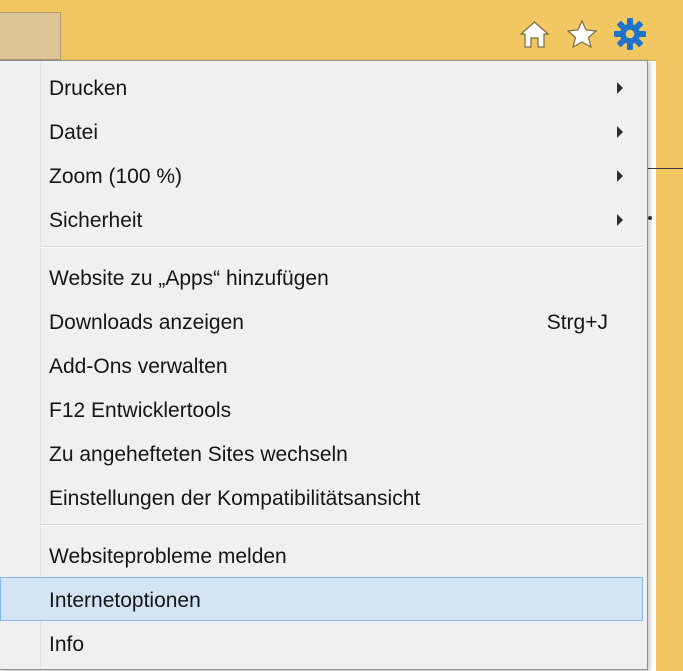 This screenshot has width=683, height=671. What do you see at coordinates (323, 131) in the screenshot?
I see `menu-item-file: Datei` at bounding box center [323, 131].